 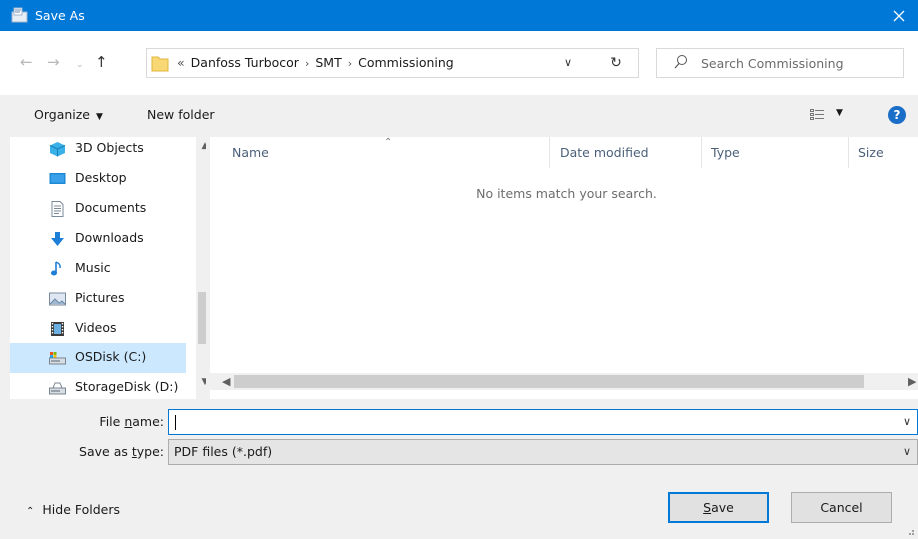 What do you see at coordinates (800, 63) in the screenshot?
I see `search-input` at bounding box center [800, 63].